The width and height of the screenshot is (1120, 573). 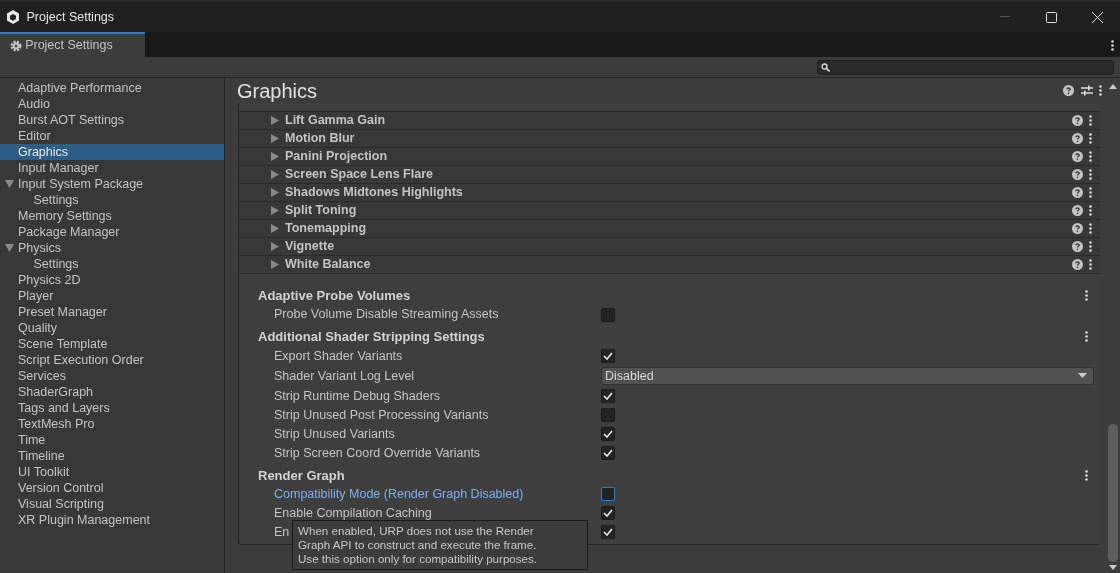 What do you see at coordinates (112, 408) in the screenshot?
I see `sidebar-item: Tags and Layers` at bounding box center [112, 408].